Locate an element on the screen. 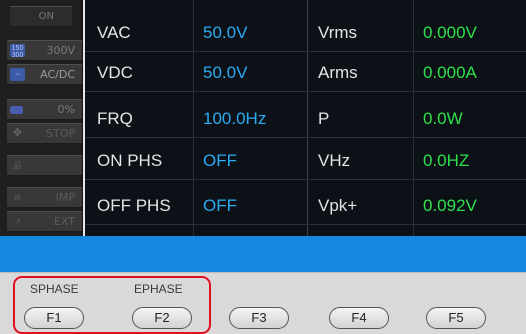 The height and width of the screenshot is (334, 526). parameter-row: ON PHS OFF VHz 0.0HZ is located at coordinates (305, 160).